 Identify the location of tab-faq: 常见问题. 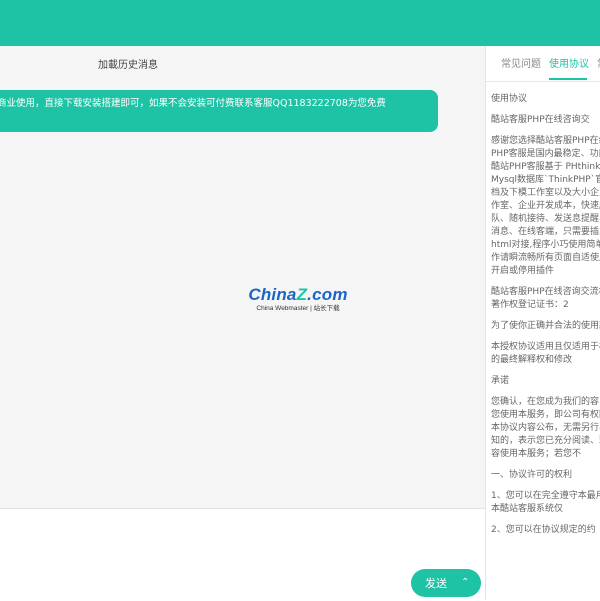
(521, 62).